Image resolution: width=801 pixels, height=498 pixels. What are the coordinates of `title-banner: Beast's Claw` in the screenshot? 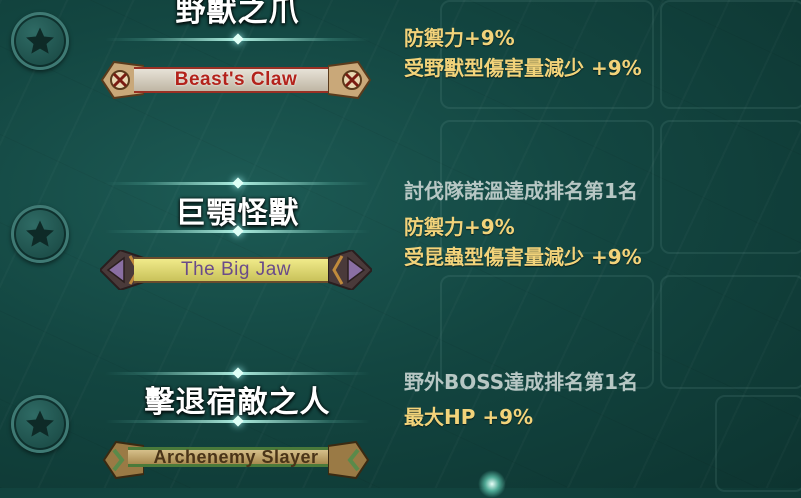 It's located at (236, 80).